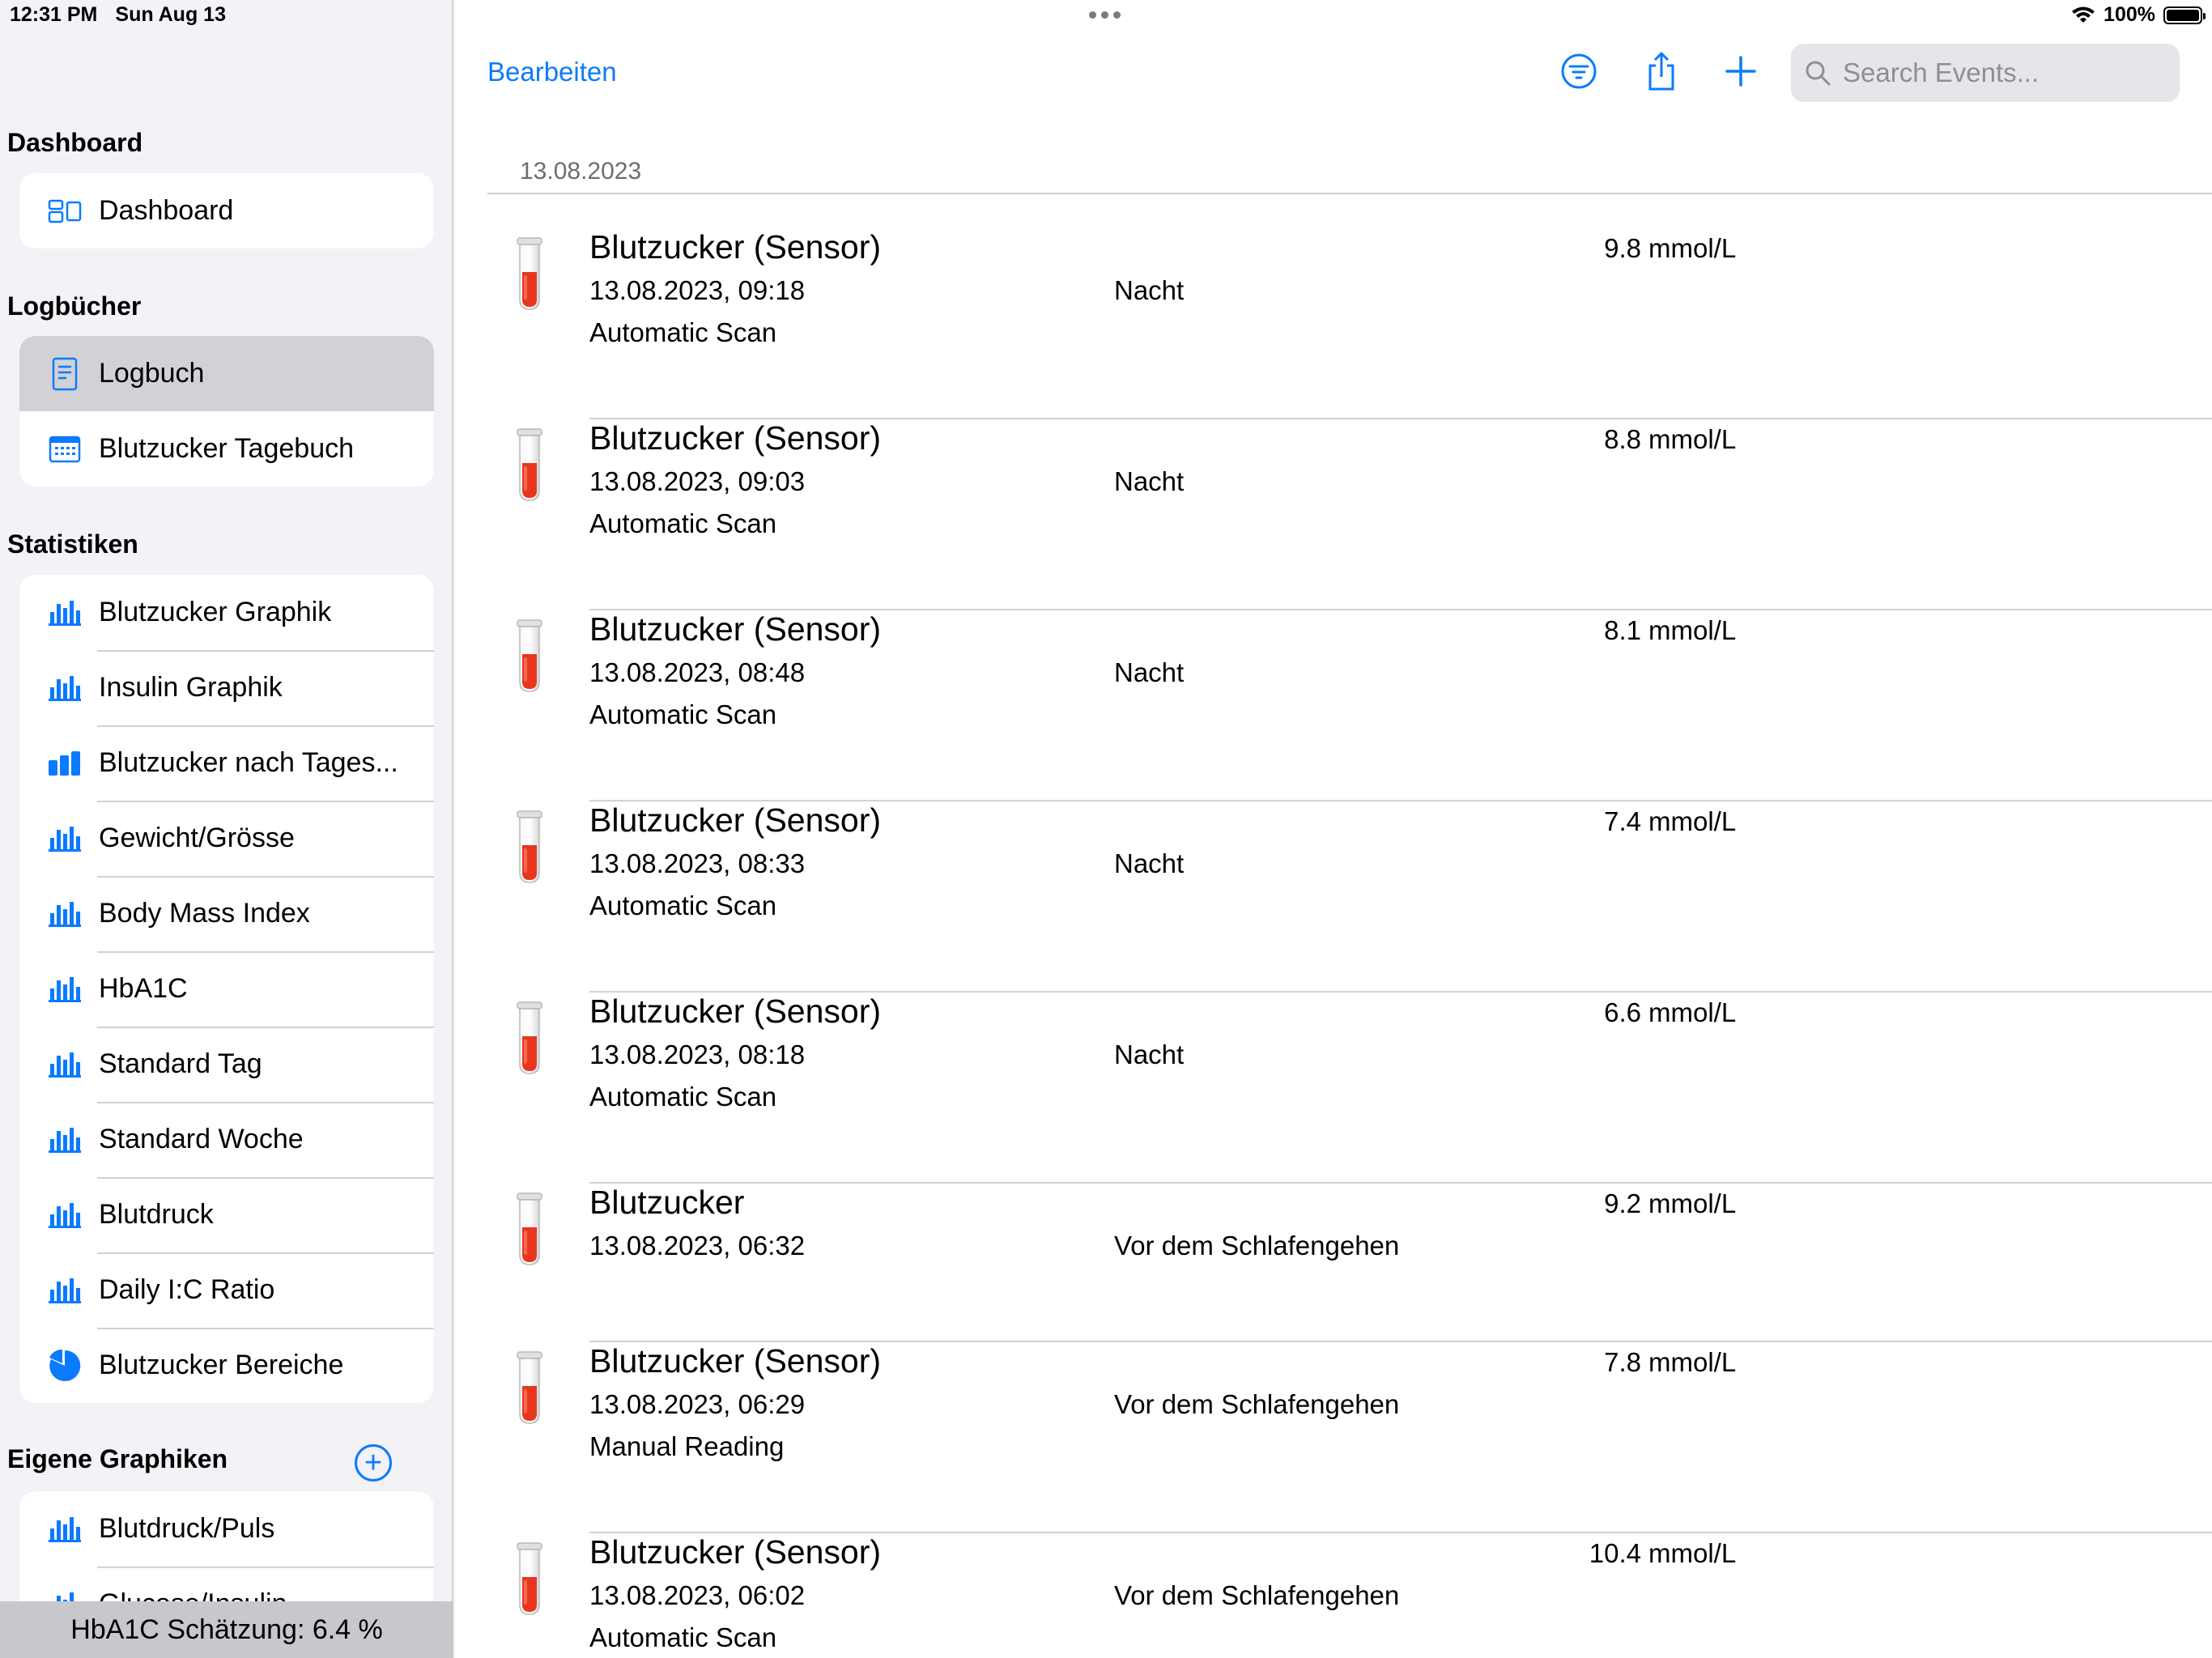 The image size is (2212, 1658). I want to click on sidebar-item-label: Gewicht/Grösse, so click(197, 838).